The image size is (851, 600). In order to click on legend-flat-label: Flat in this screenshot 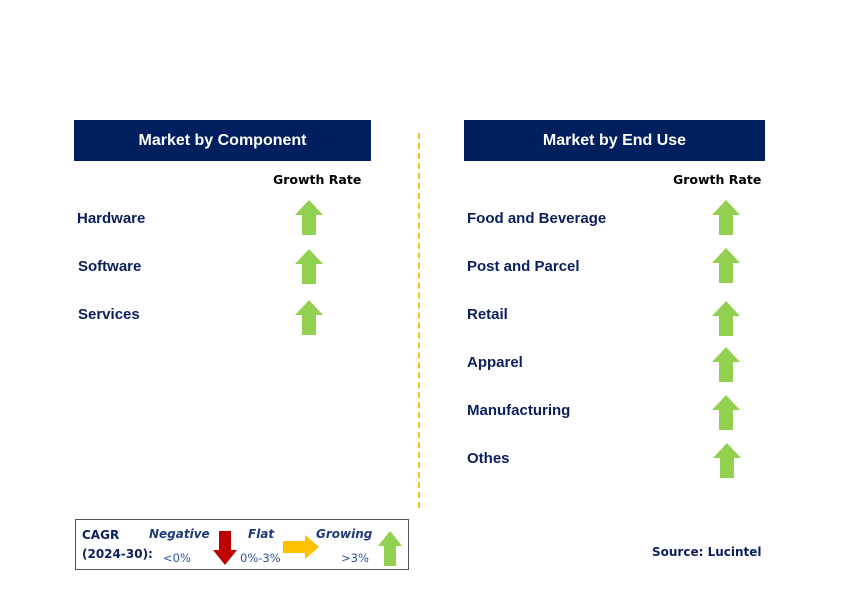, I will do `click(261, 534)`.